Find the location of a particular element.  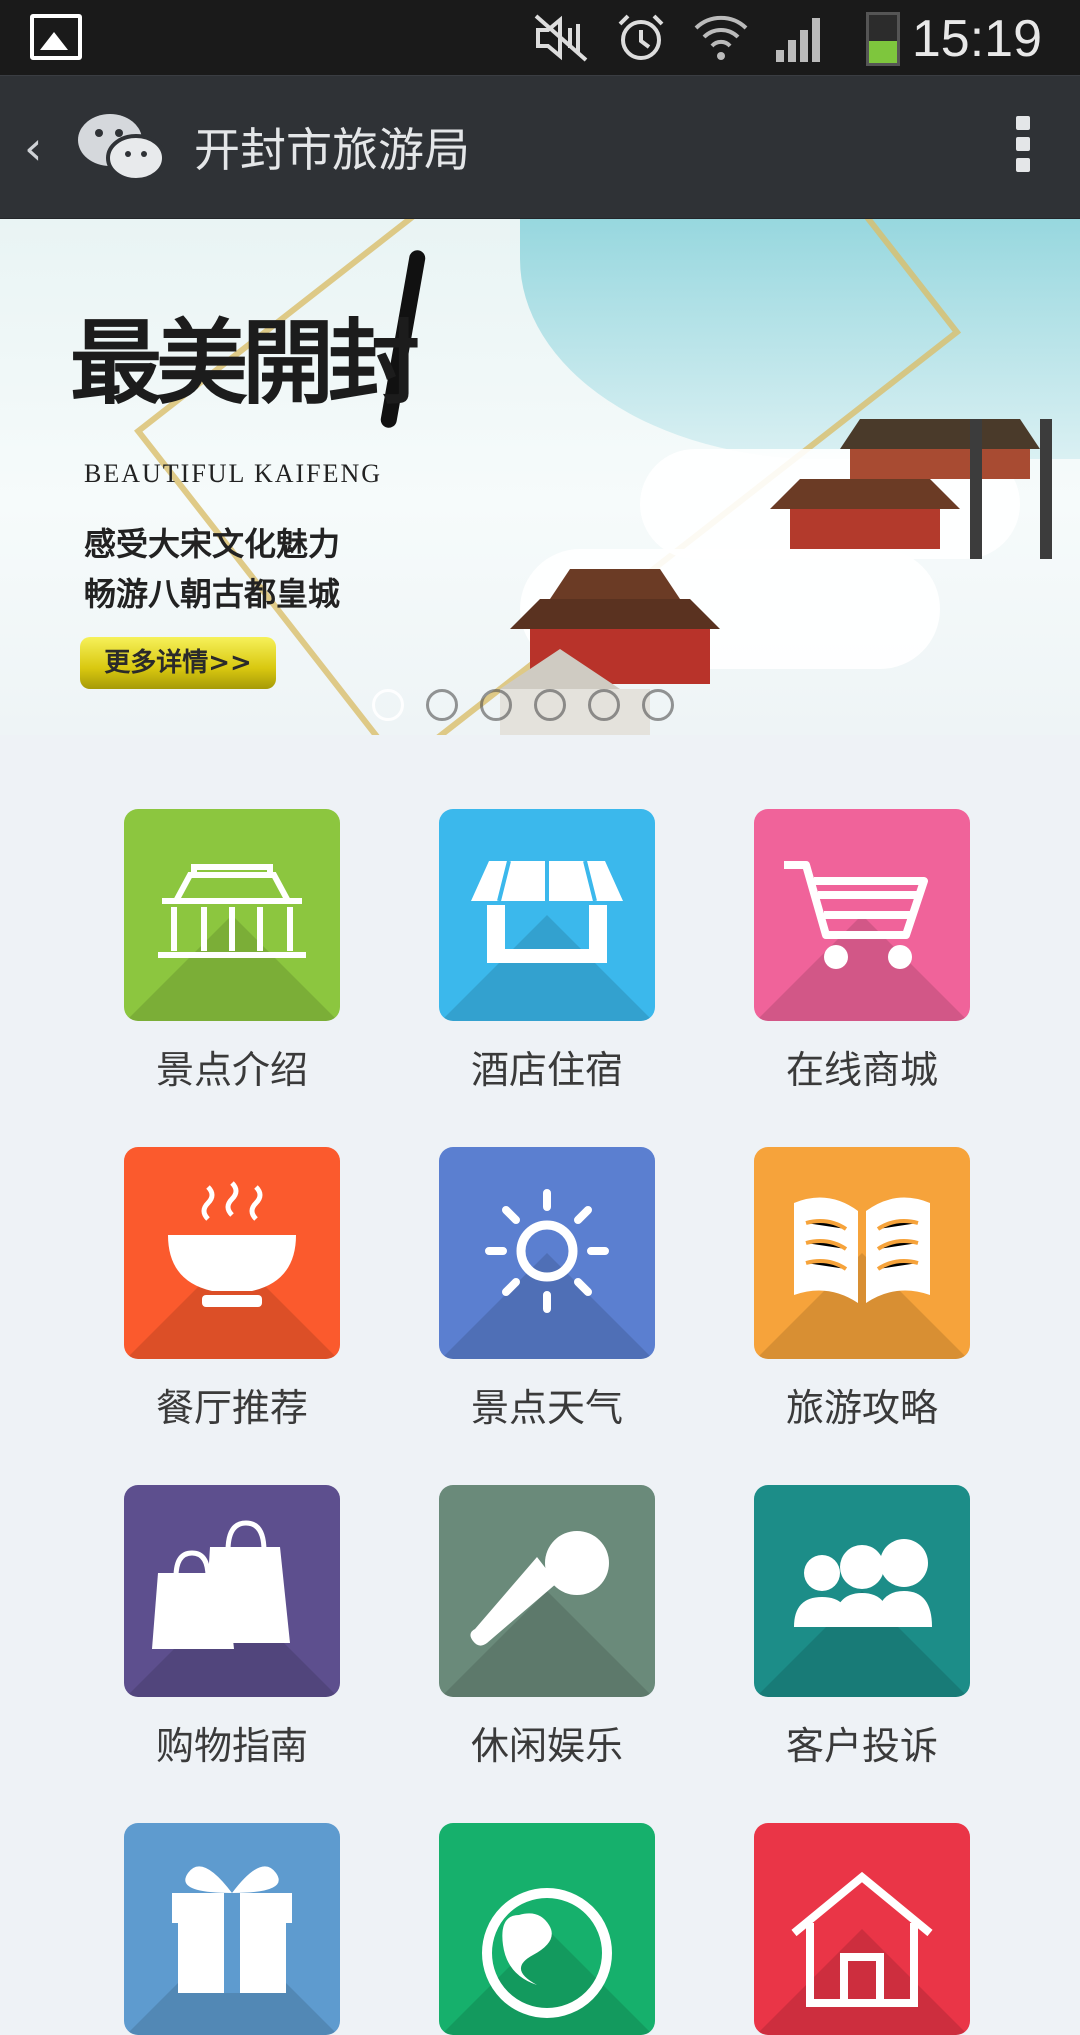

group-icon is located at coordinates (863, 1583).